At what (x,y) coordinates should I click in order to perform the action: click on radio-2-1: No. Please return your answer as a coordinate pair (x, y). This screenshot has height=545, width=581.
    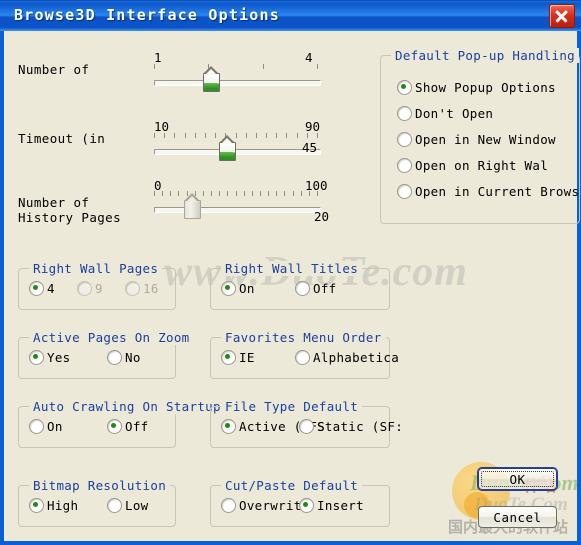
    Looking at the image, I should click on (124, 357).